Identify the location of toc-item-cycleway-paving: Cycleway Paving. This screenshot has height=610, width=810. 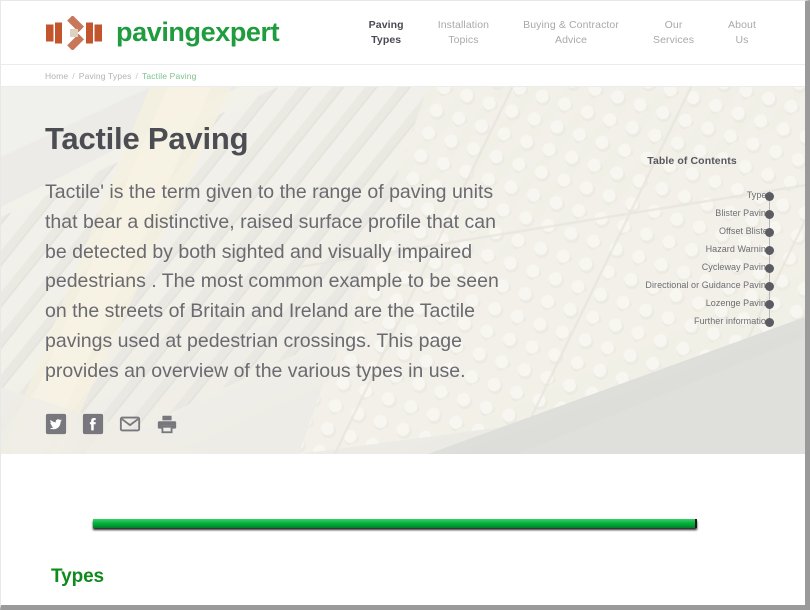
(692, 268).